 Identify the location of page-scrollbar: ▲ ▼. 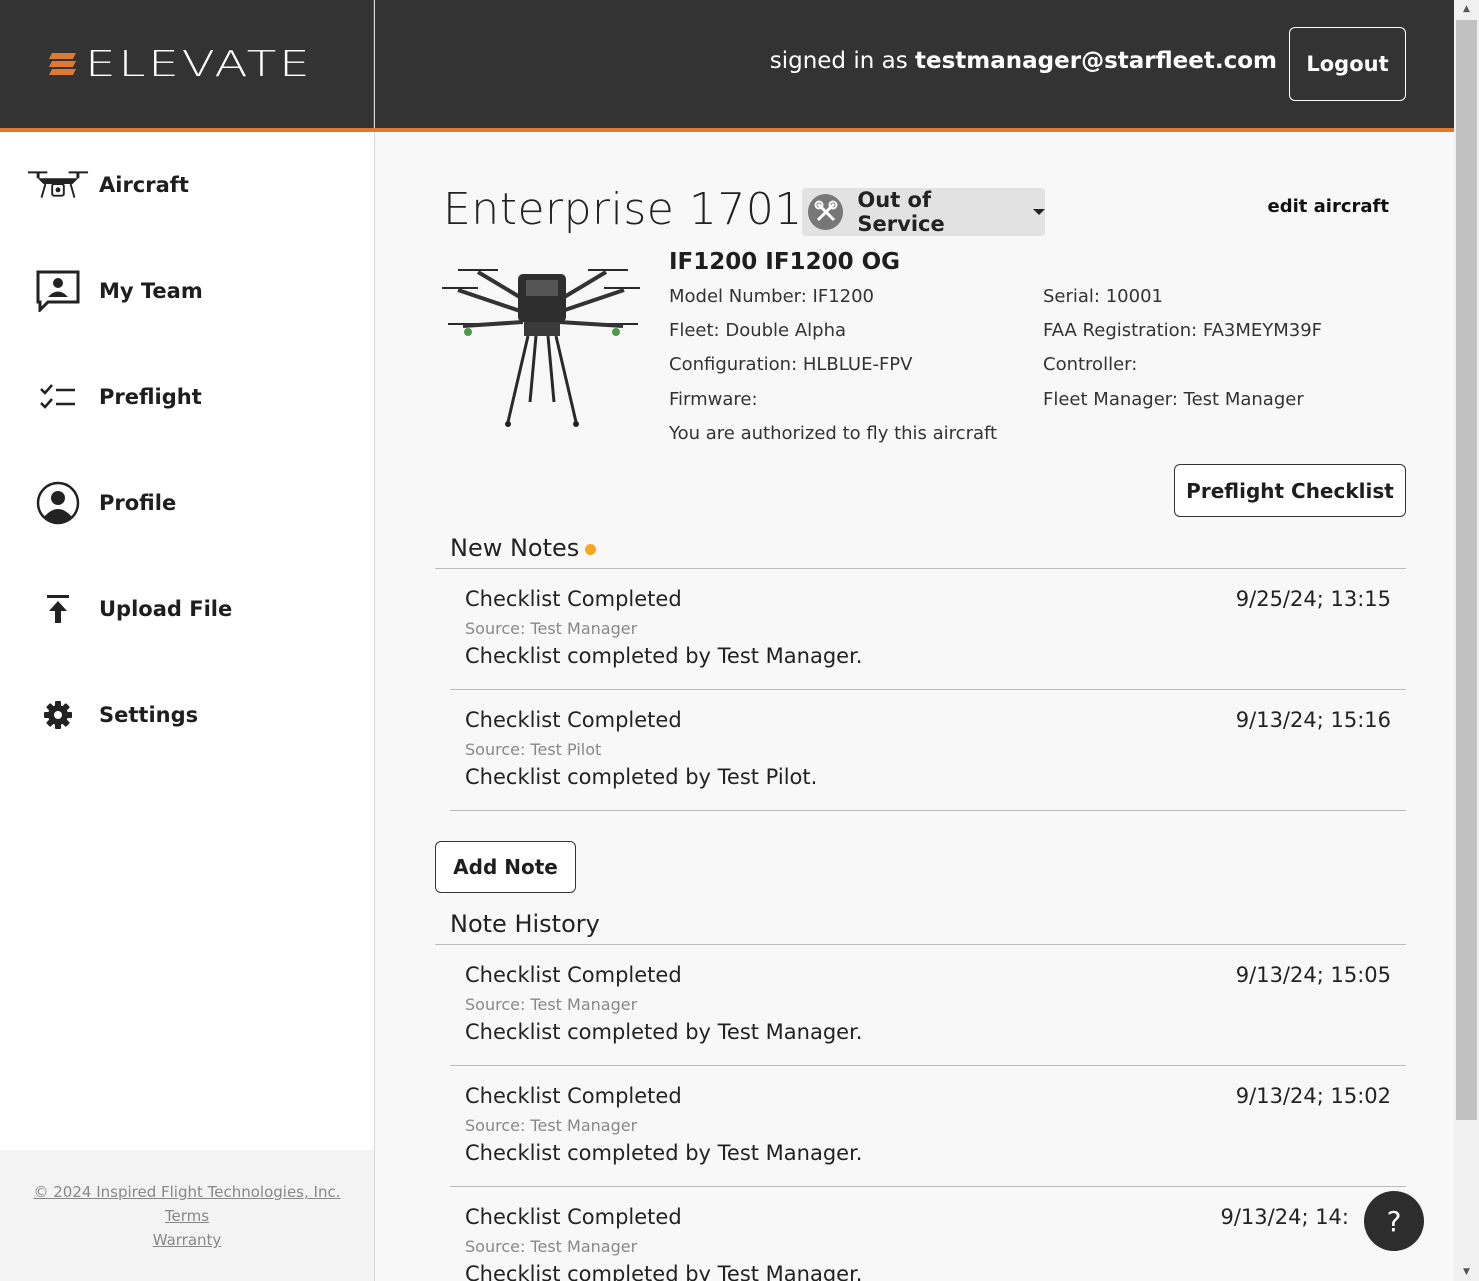
(1466, 640).